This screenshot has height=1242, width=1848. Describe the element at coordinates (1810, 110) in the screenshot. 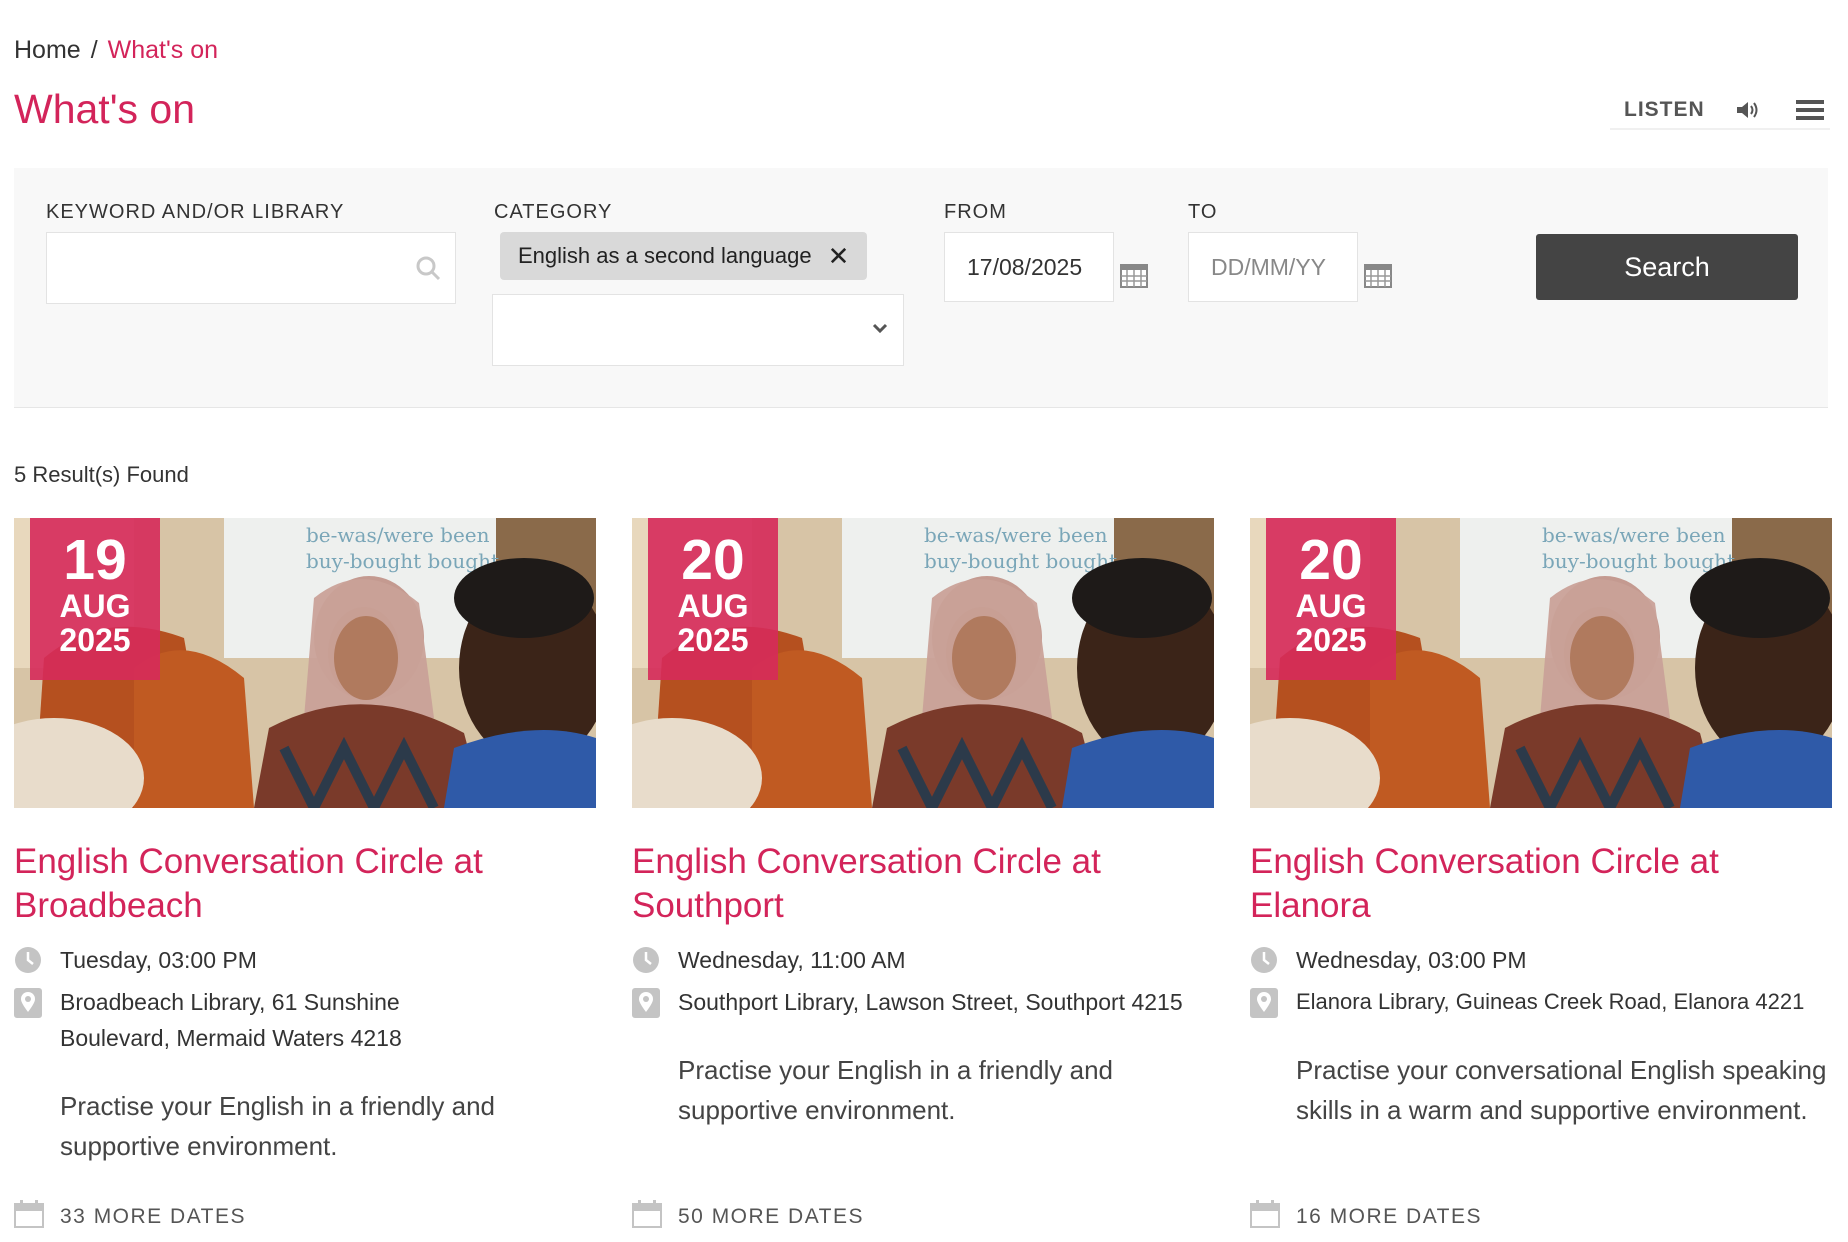

I see `menu-icon` at that location.